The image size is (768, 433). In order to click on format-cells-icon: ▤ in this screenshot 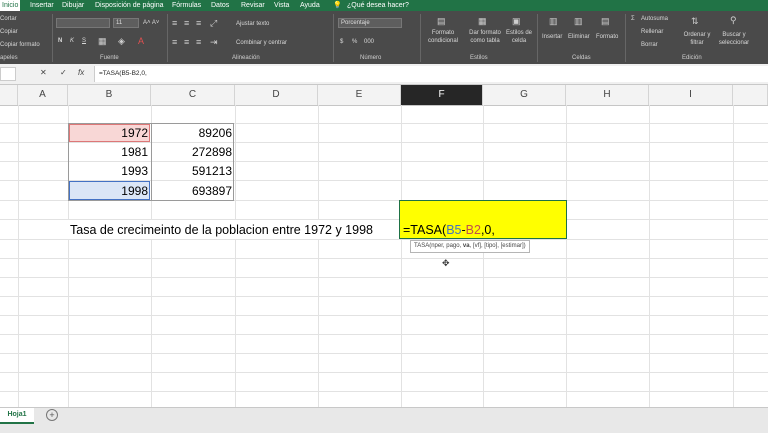, I will do `click(605, 21)`.